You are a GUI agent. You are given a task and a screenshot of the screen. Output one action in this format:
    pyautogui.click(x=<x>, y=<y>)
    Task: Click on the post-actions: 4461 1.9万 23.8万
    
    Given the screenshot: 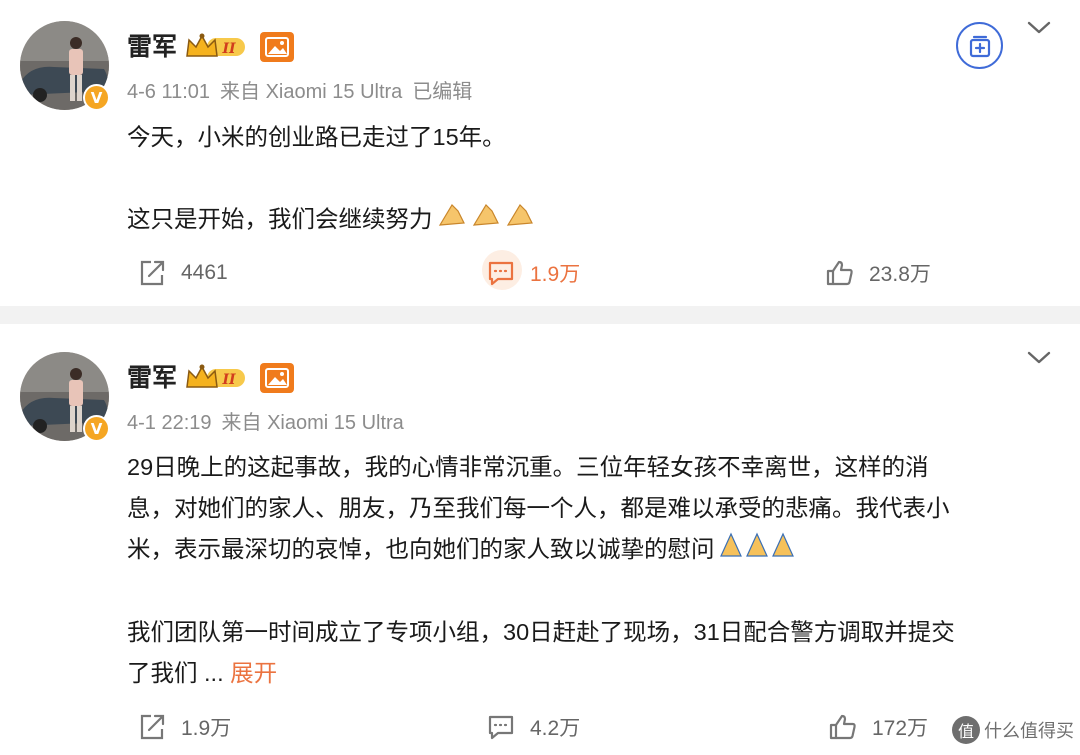 What is the action you would take?
    pyautogui.click(x=540, y=271)
    